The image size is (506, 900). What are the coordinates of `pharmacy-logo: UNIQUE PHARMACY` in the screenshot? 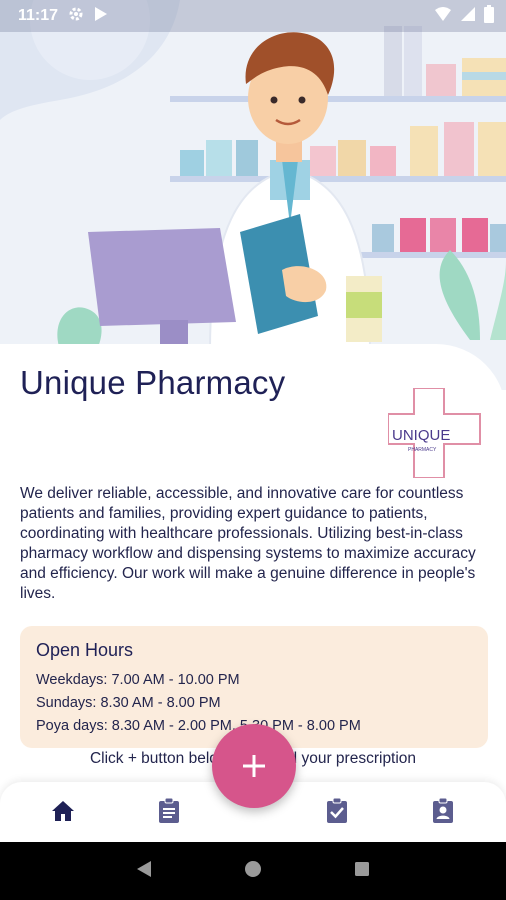 It's located at (437, 433).